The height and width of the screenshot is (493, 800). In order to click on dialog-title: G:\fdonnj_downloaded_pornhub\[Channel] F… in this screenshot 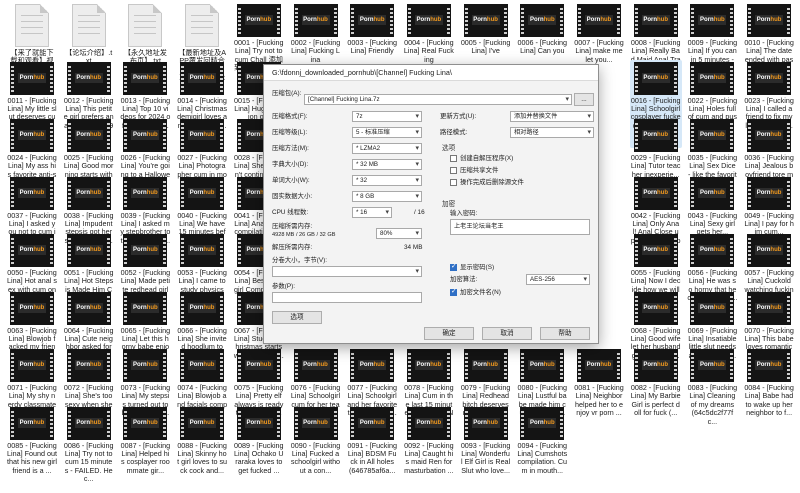, I will do `click(431, 73)`.